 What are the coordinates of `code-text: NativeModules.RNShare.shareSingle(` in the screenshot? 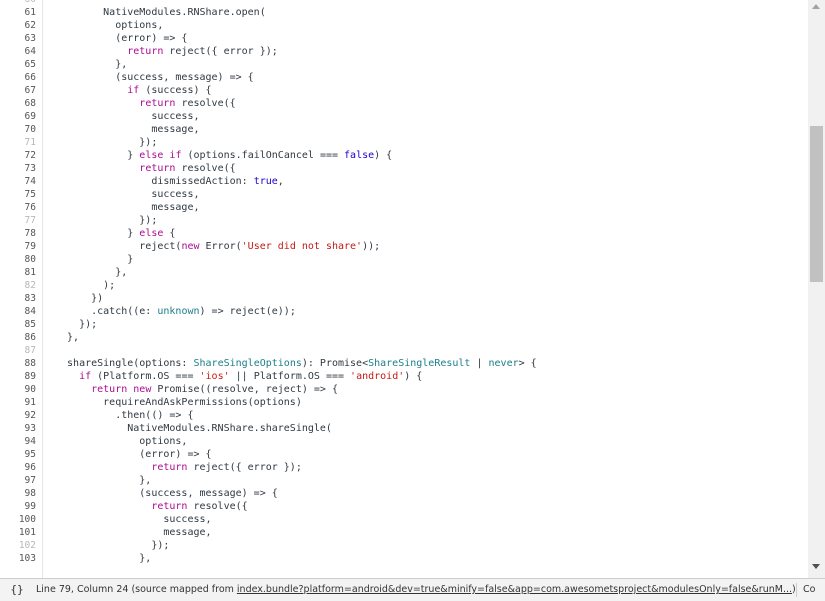 It's located at (193, 428).